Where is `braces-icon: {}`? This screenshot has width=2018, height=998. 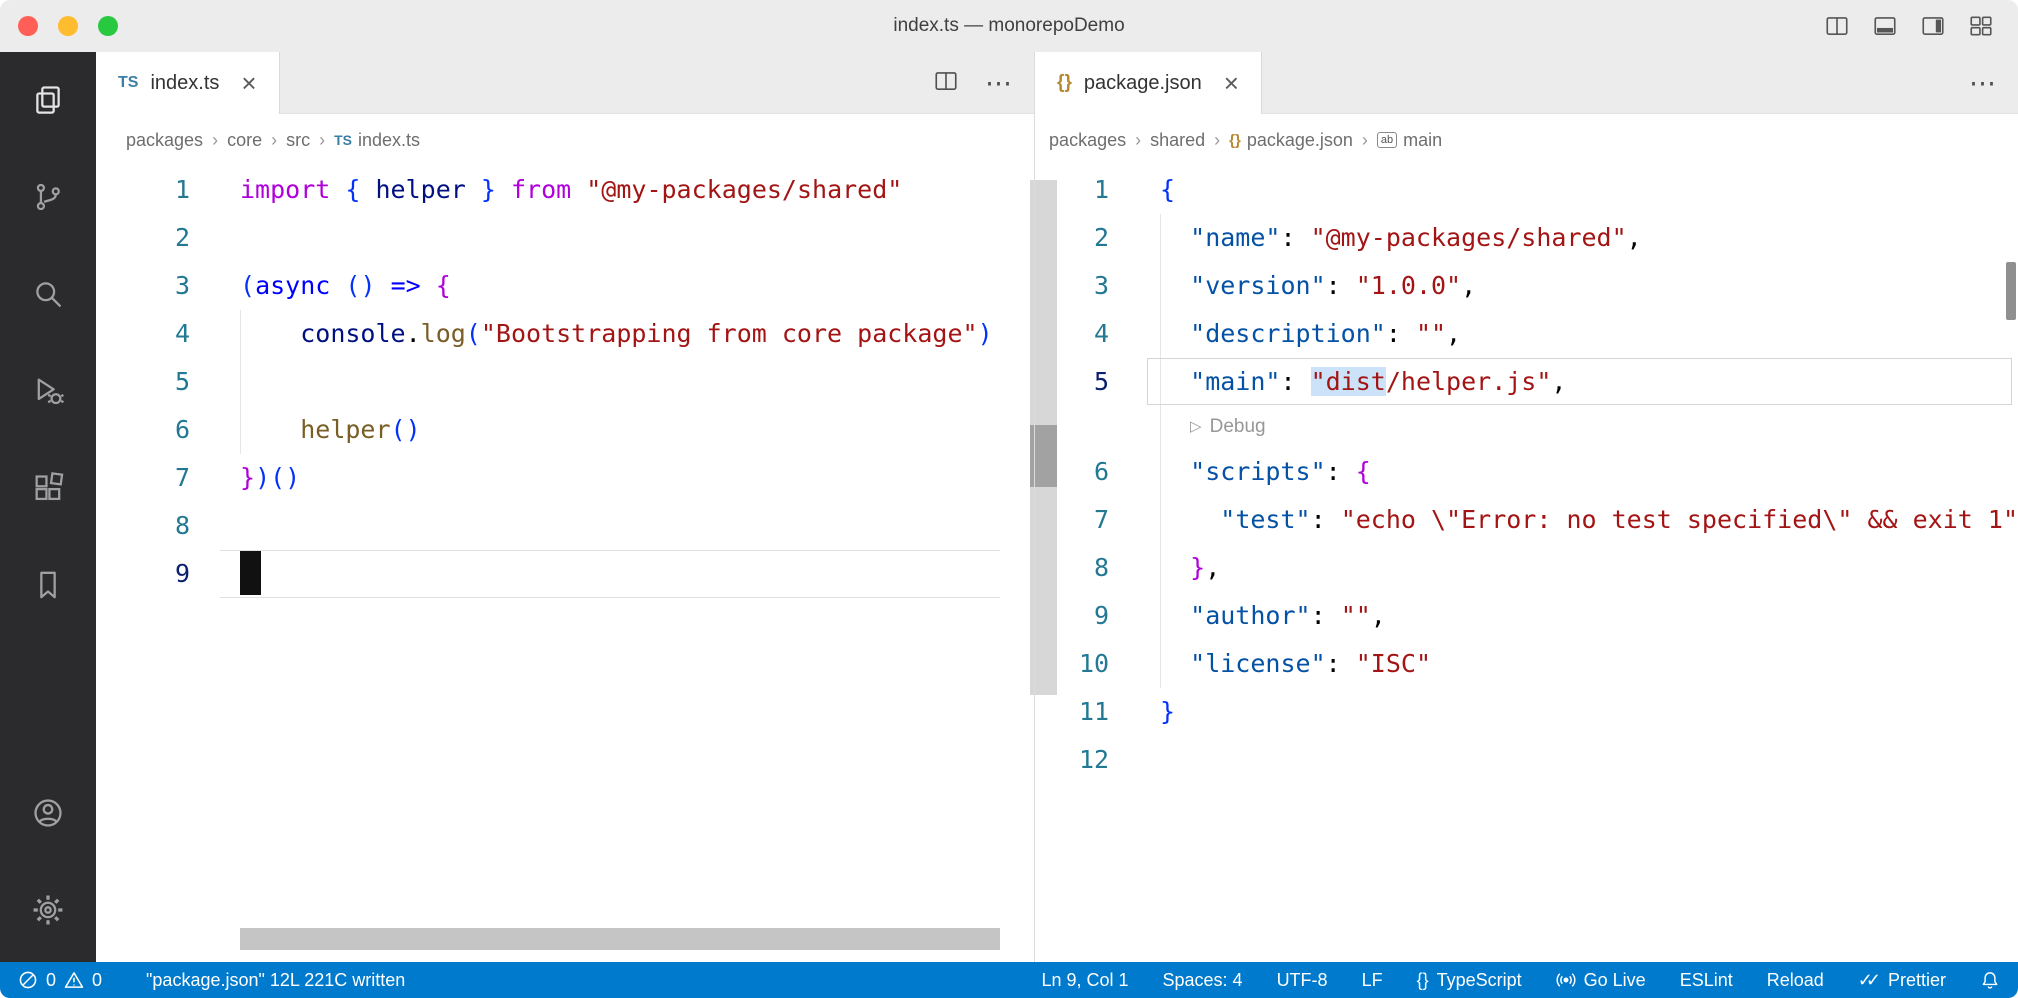
braces-icon: {} is located at coordinates (1422, 979).